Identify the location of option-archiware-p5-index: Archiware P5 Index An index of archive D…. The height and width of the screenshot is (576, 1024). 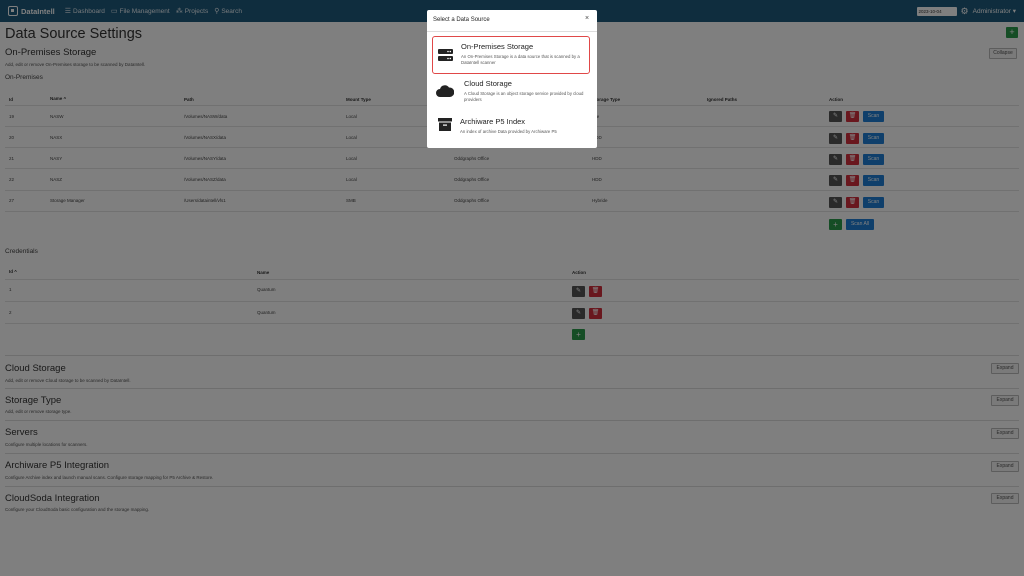
(511, 129).